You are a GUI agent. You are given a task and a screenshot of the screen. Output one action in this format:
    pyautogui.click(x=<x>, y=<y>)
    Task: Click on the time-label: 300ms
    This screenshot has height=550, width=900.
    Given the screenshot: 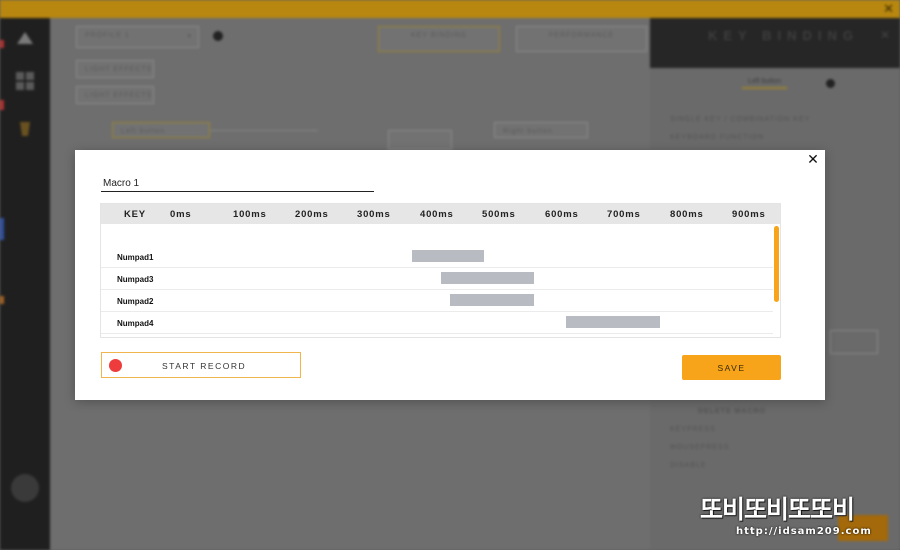 What is the action you would take?
    pyautogui.click(x=374, y=214)
    